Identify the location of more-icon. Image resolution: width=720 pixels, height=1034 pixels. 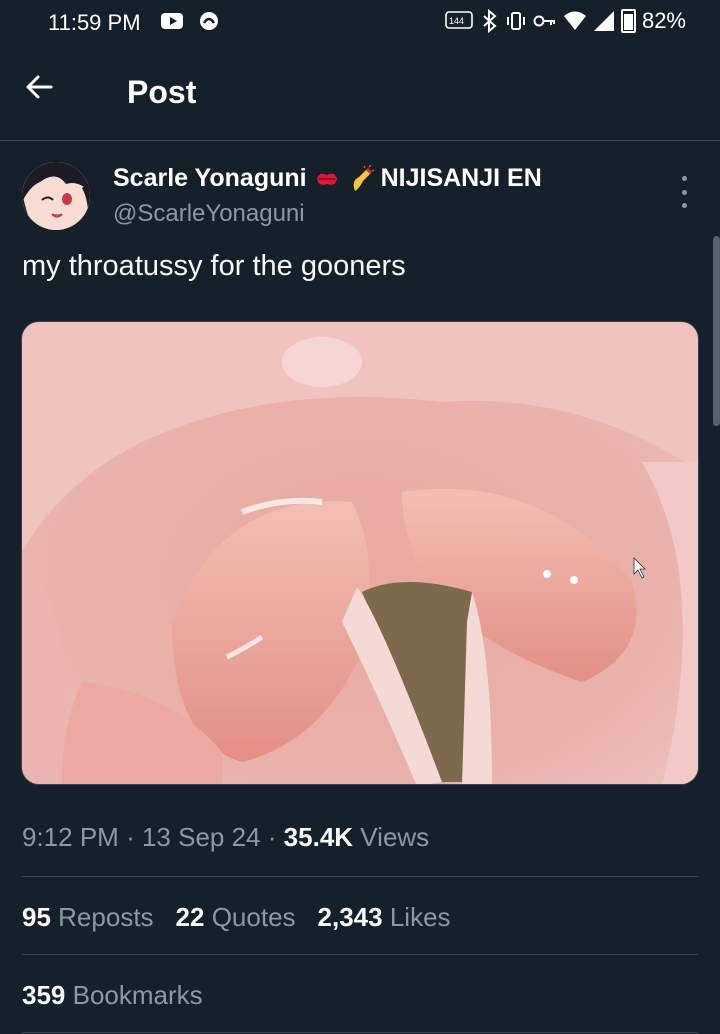
(684, 178).